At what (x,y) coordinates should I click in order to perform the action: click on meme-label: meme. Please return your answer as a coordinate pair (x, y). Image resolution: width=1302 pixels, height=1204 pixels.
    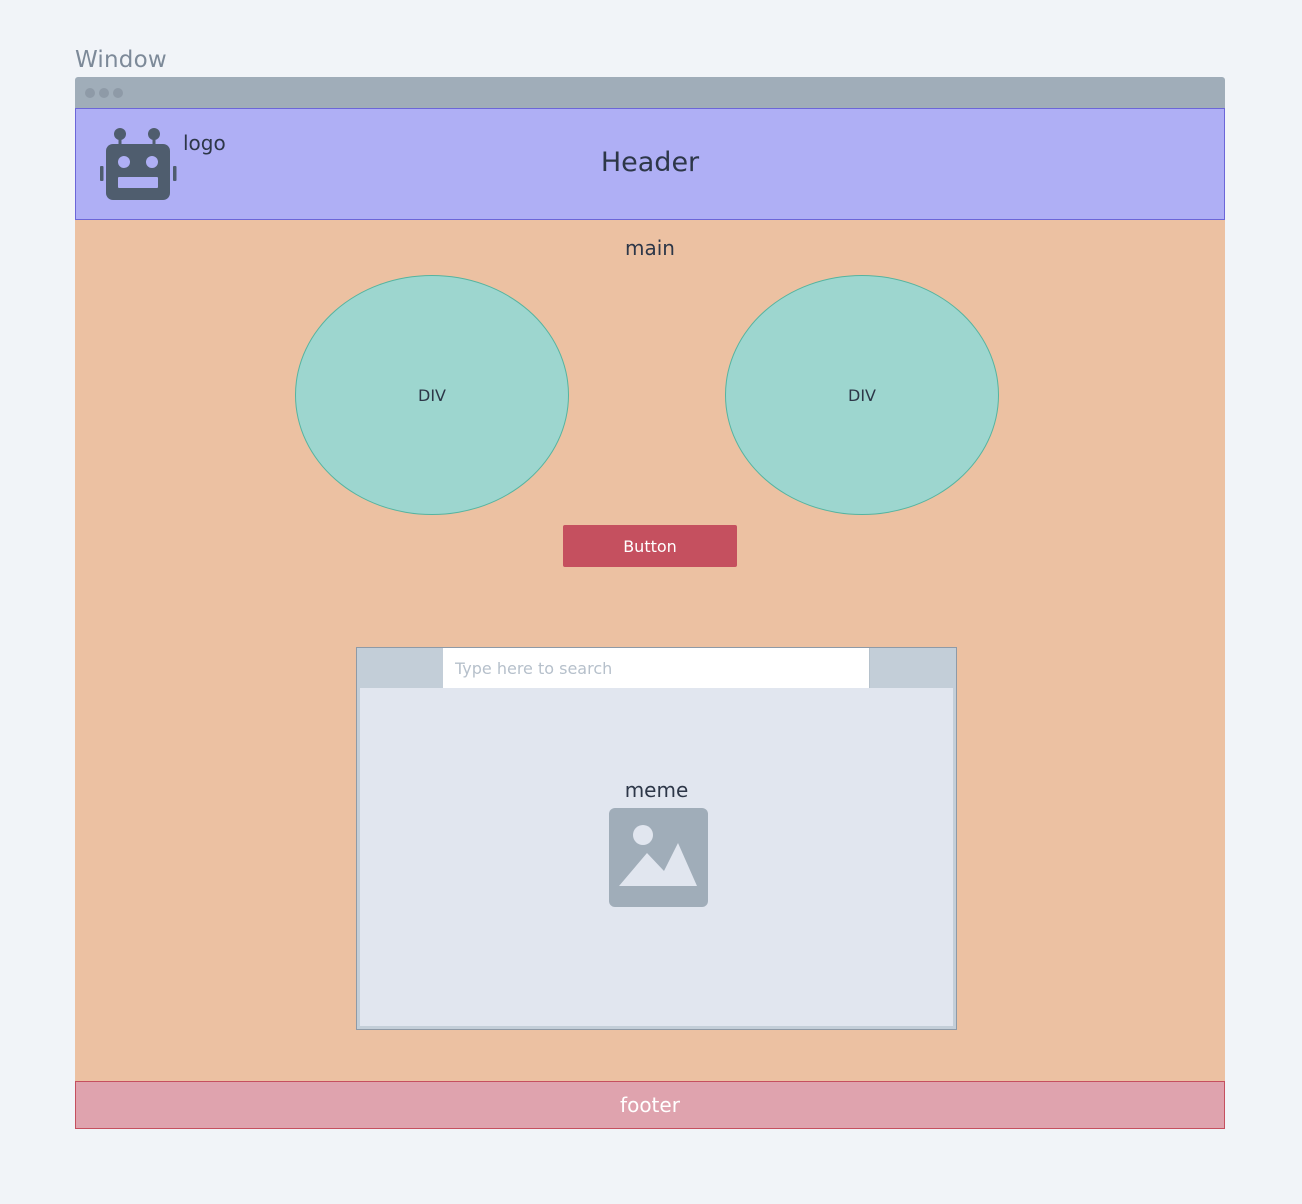
    Looking at the image, I should click on (656, 790).